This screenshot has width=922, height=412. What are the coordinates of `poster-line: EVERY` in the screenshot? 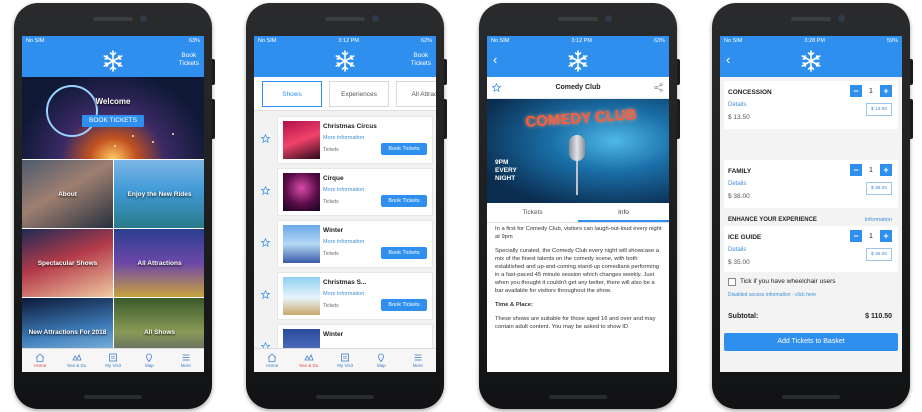 It's located at (506, 170).